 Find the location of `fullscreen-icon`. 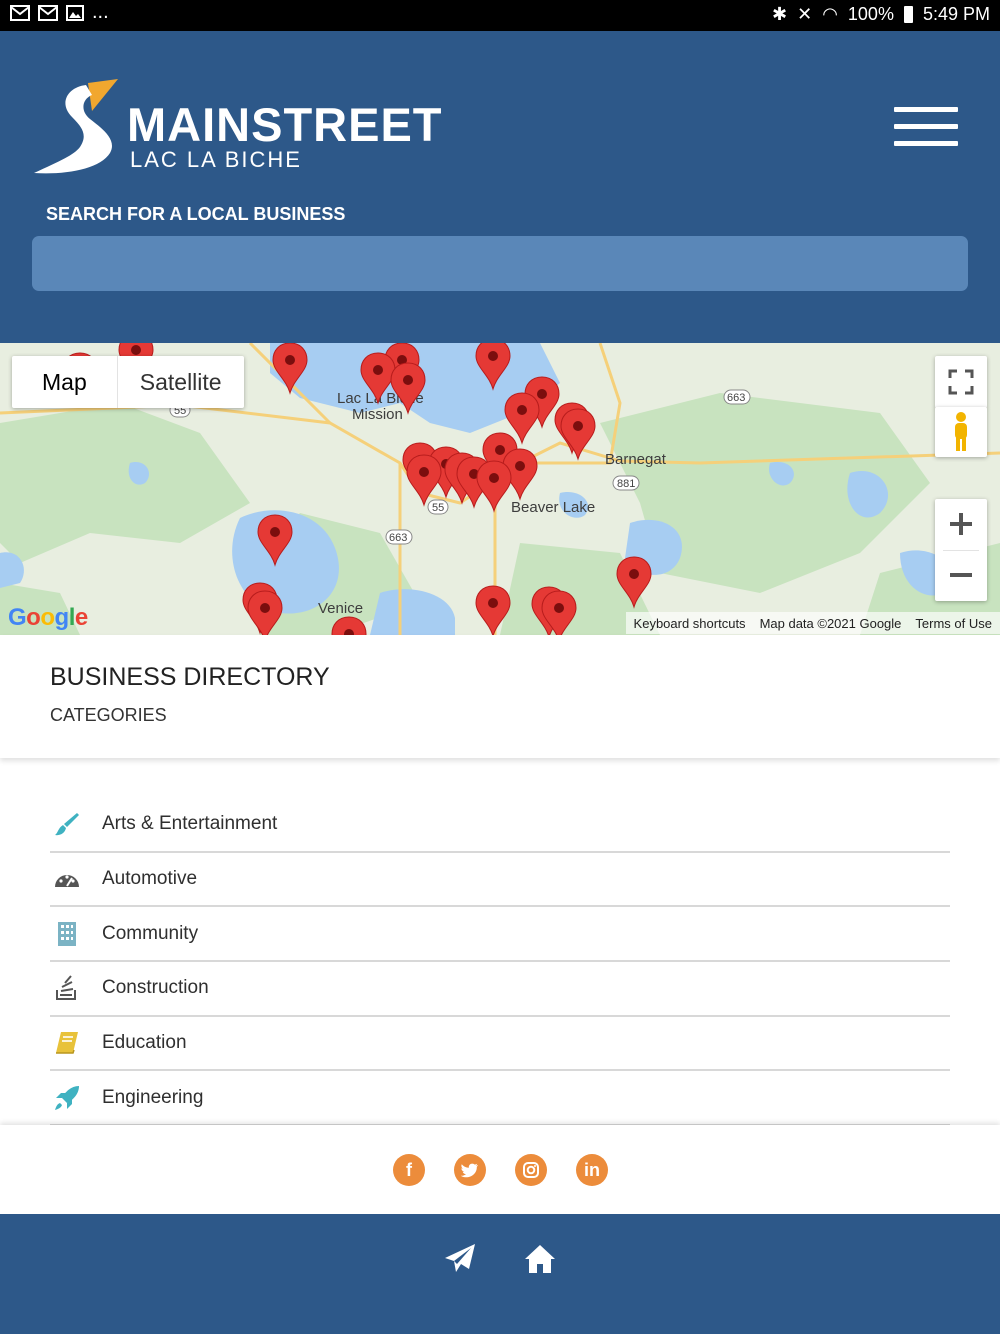

fullscreen-icon is located at coordinates (961, 382).